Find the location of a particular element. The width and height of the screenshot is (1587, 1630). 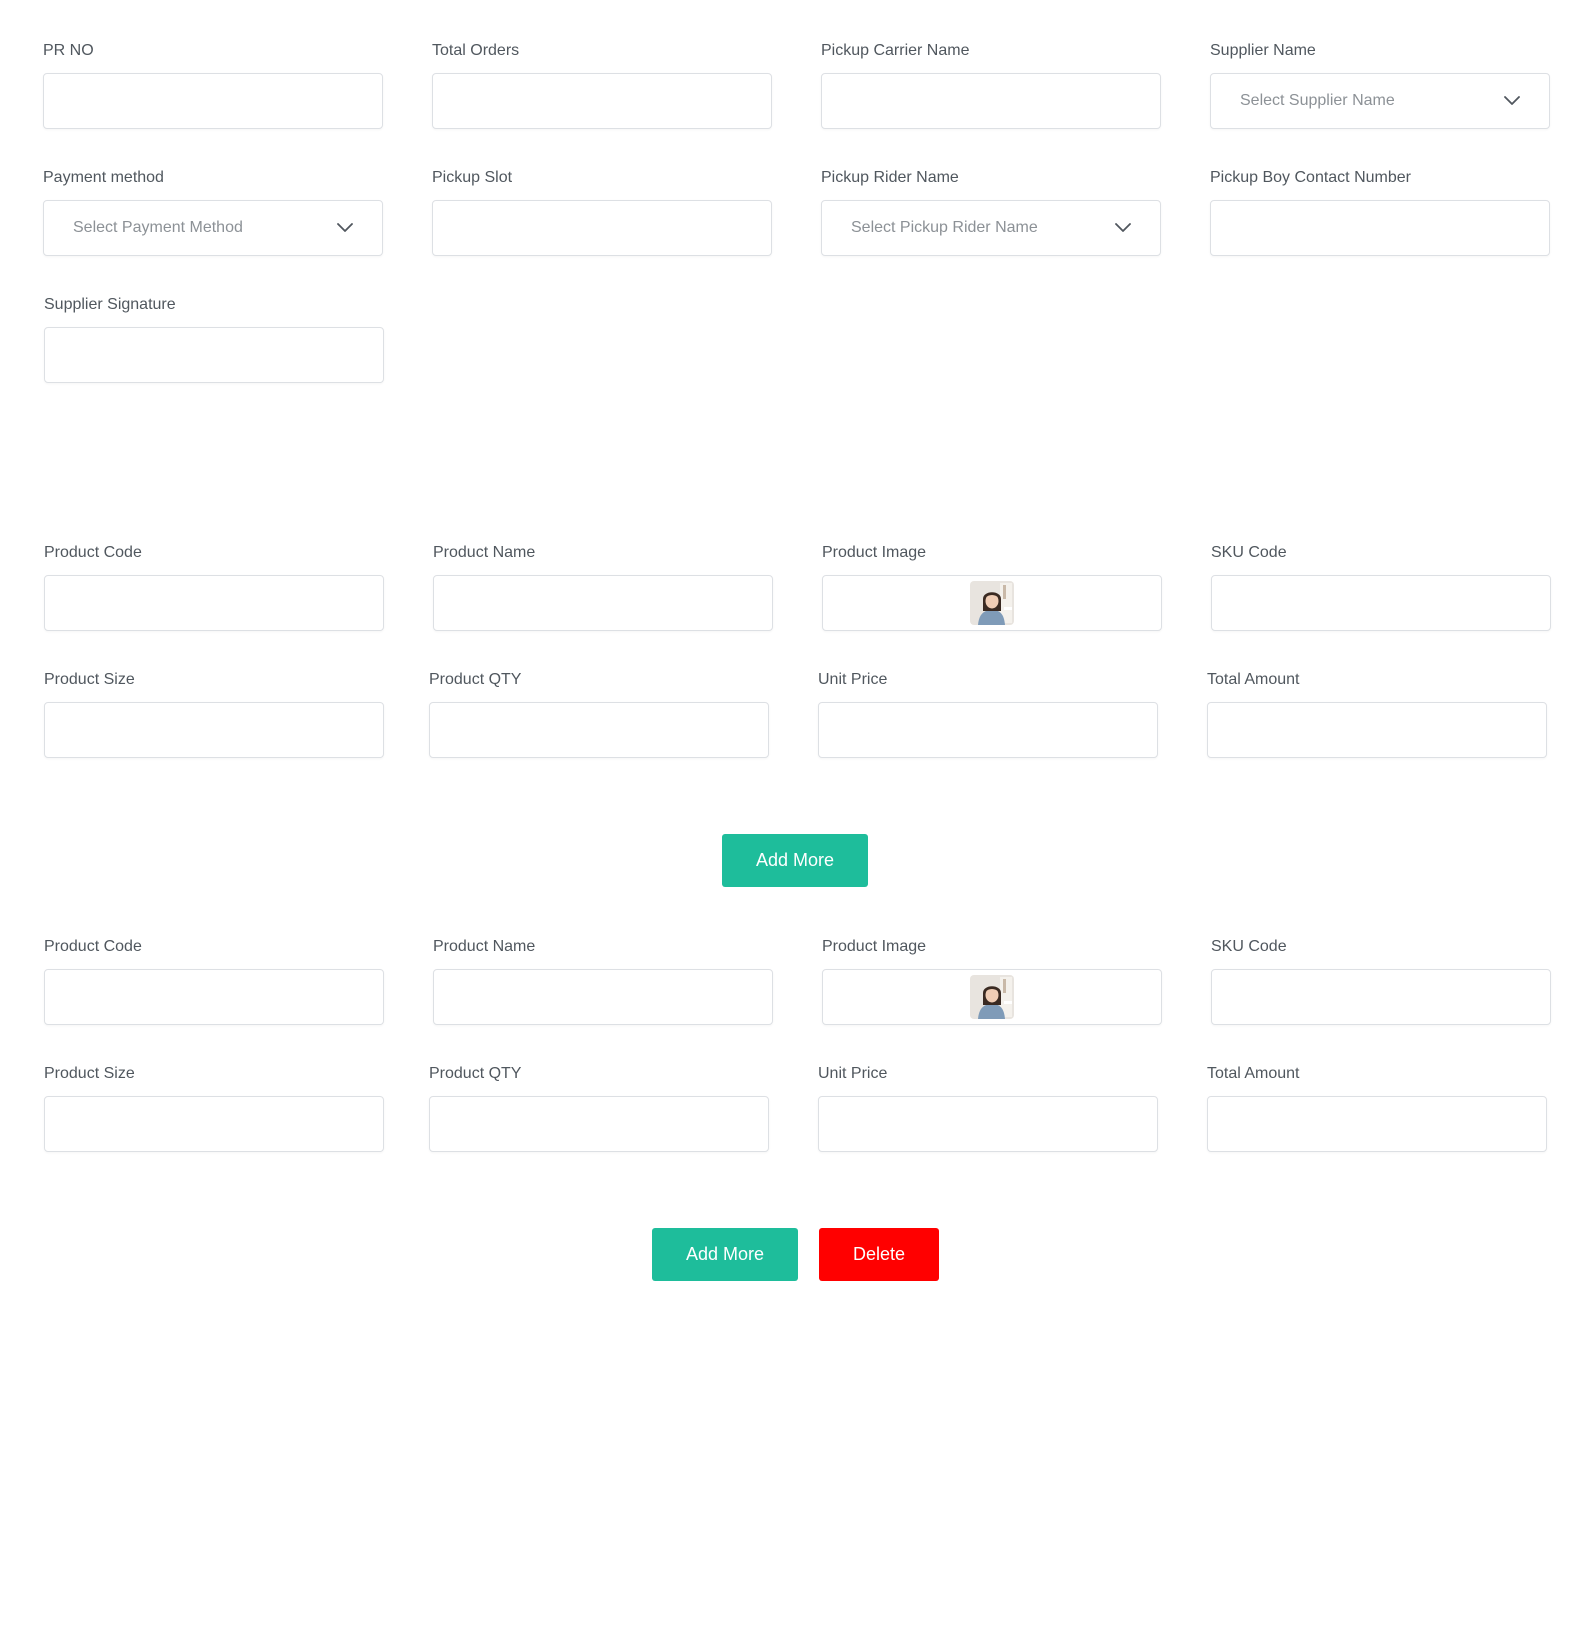

pickup-boy-contact-input is located at coordinates (1380, 228).